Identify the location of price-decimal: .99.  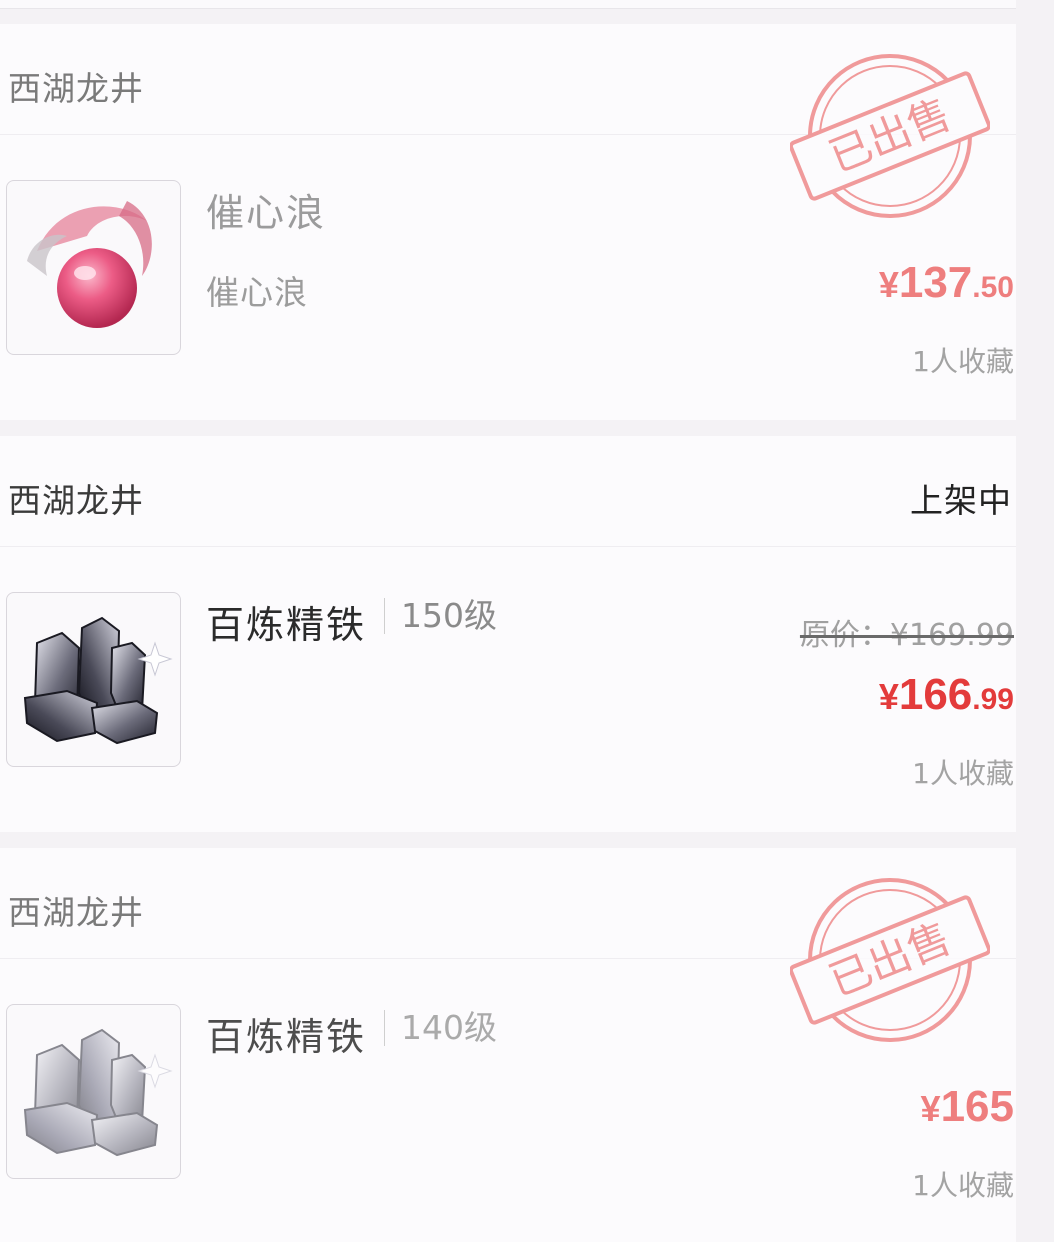
(993, 699).